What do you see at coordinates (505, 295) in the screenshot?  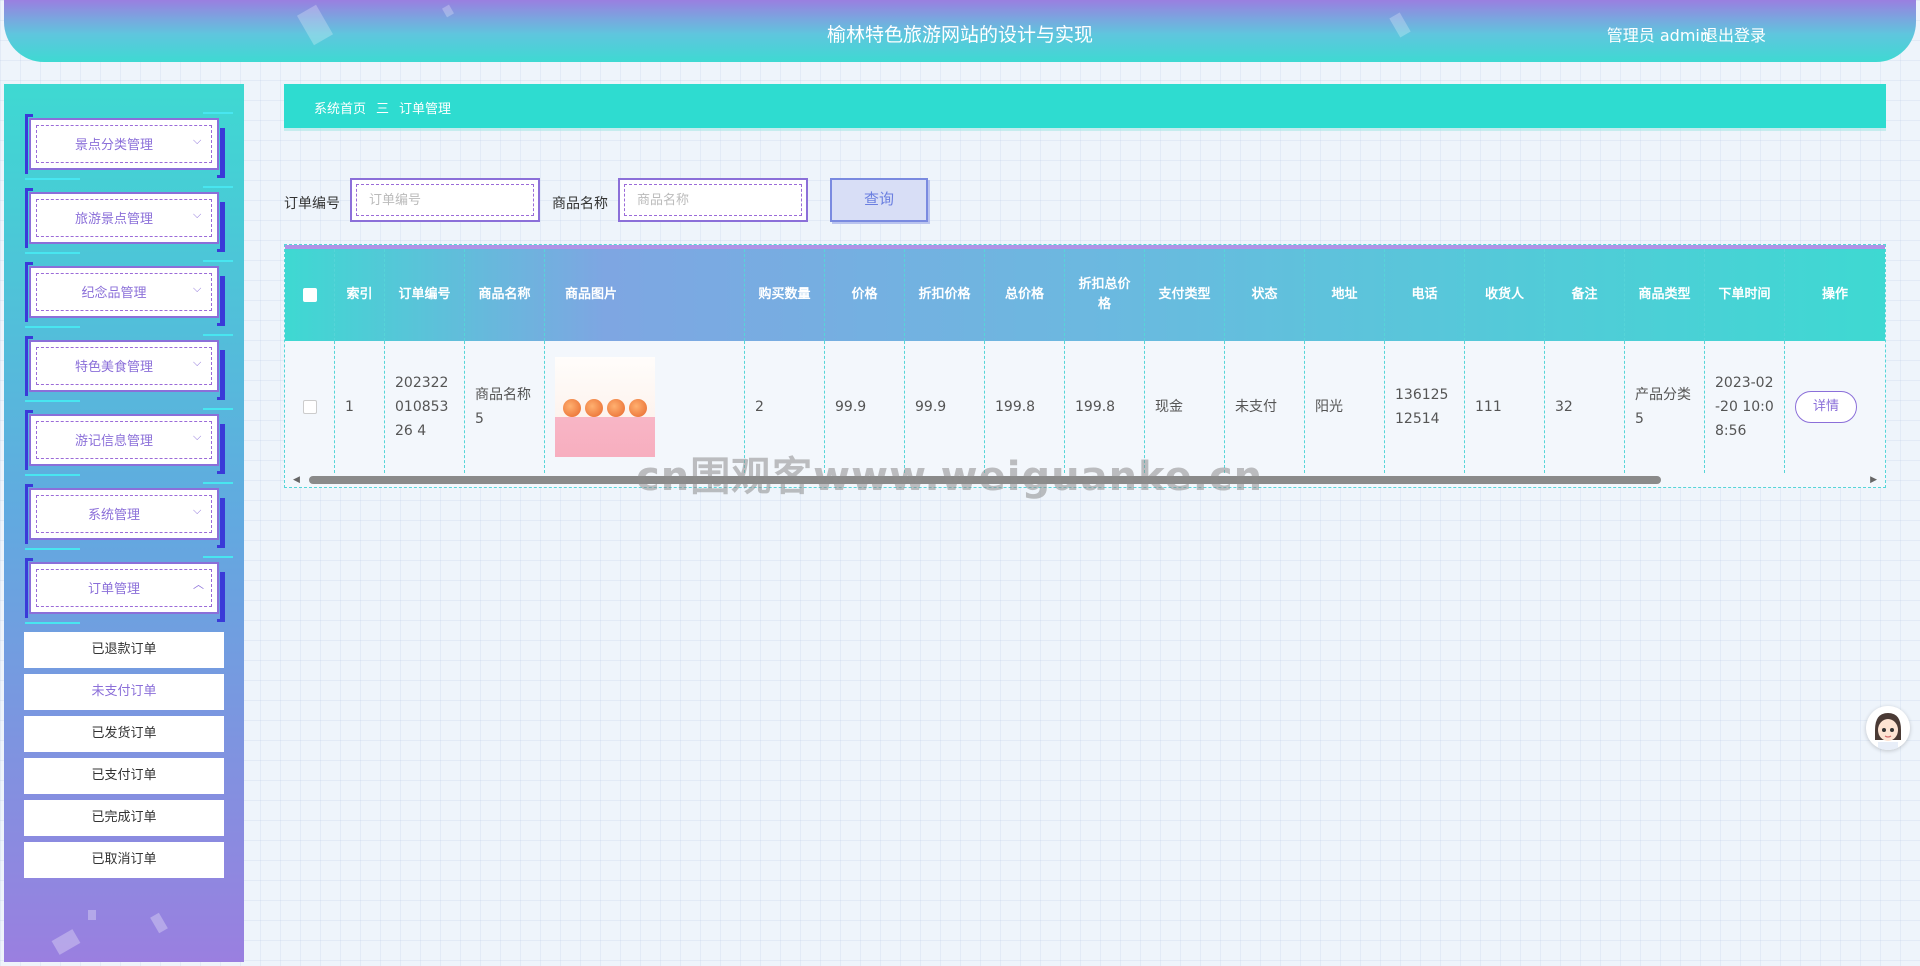 I see `header-product-name: 商品名称` at bounding box center [505, 295].